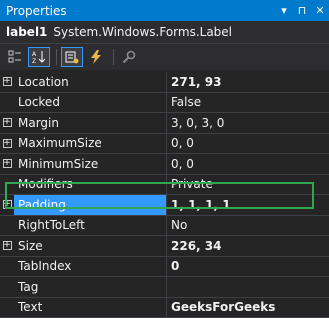 Image resolution: width=329 pixels, height=318 pixels. Describe the element at coordinates (248, 123) in the screenshot. I see `property-value: 3, 0, 3, 0` at that location.